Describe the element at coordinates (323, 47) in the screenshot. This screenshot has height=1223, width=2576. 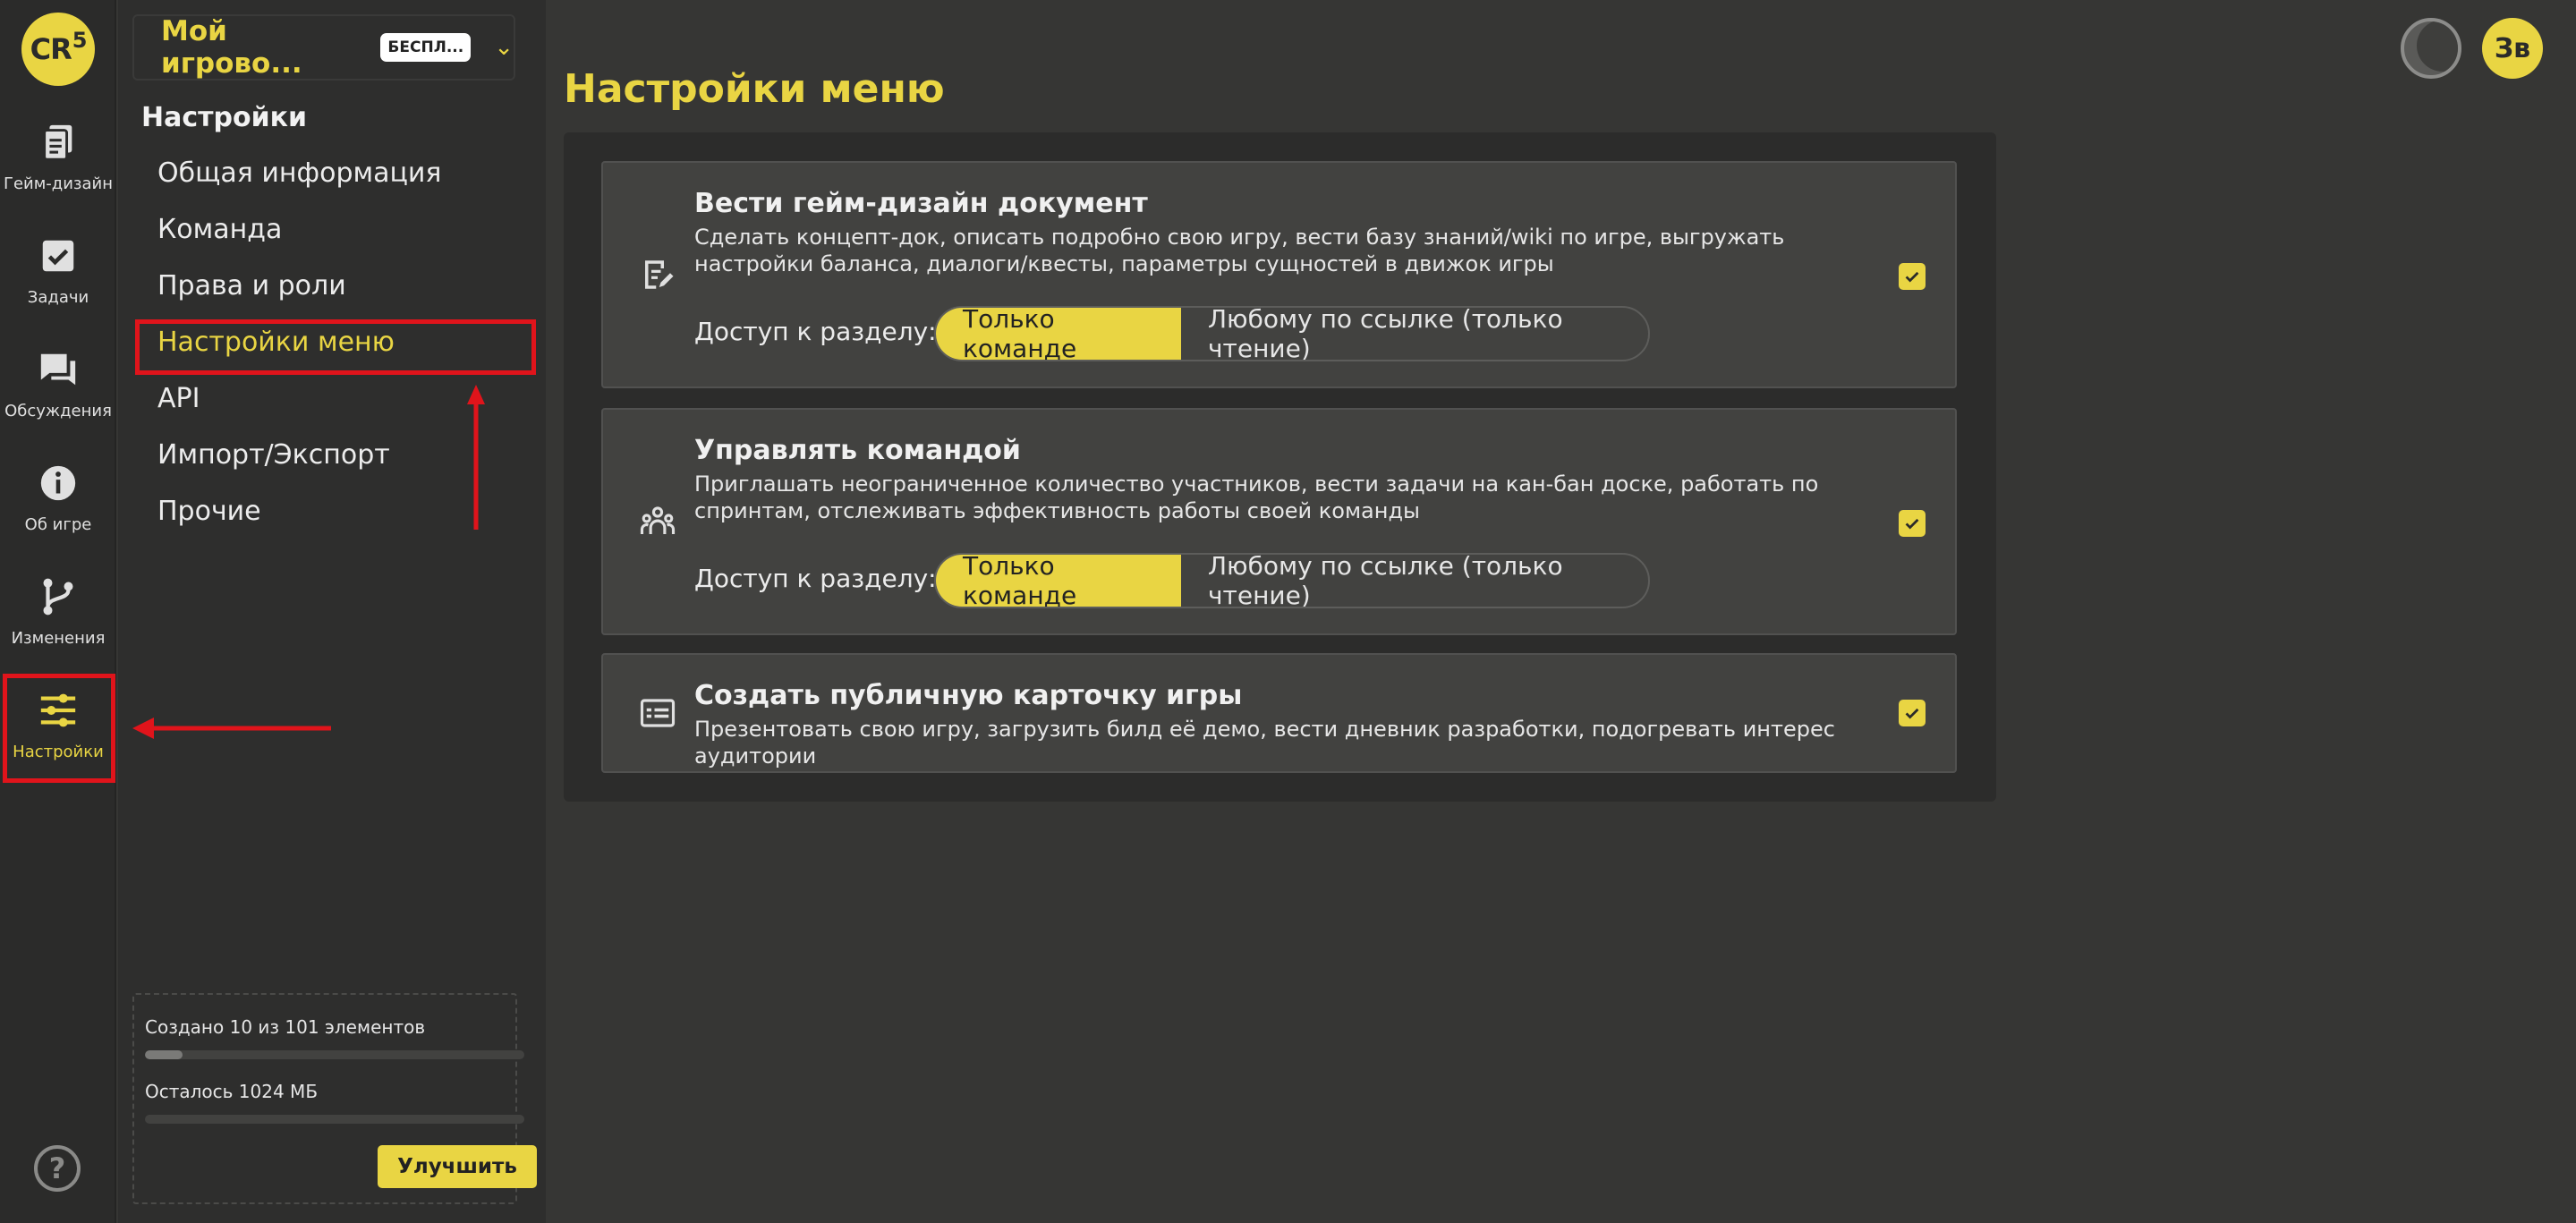
I see `project-selector: Мой игрово... БЕСПЛ... ⌄` at that location.